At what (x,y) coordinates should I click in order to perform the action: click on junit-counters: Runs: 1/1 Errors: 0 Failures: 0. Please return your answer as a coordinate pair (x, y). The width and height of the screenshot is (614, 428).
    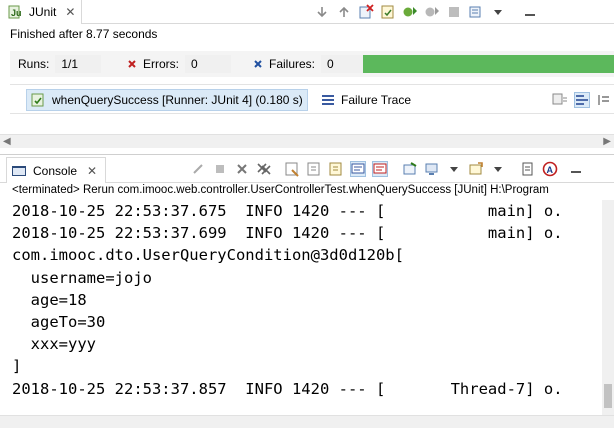
    Looking at the image, I should click on (312, 64).